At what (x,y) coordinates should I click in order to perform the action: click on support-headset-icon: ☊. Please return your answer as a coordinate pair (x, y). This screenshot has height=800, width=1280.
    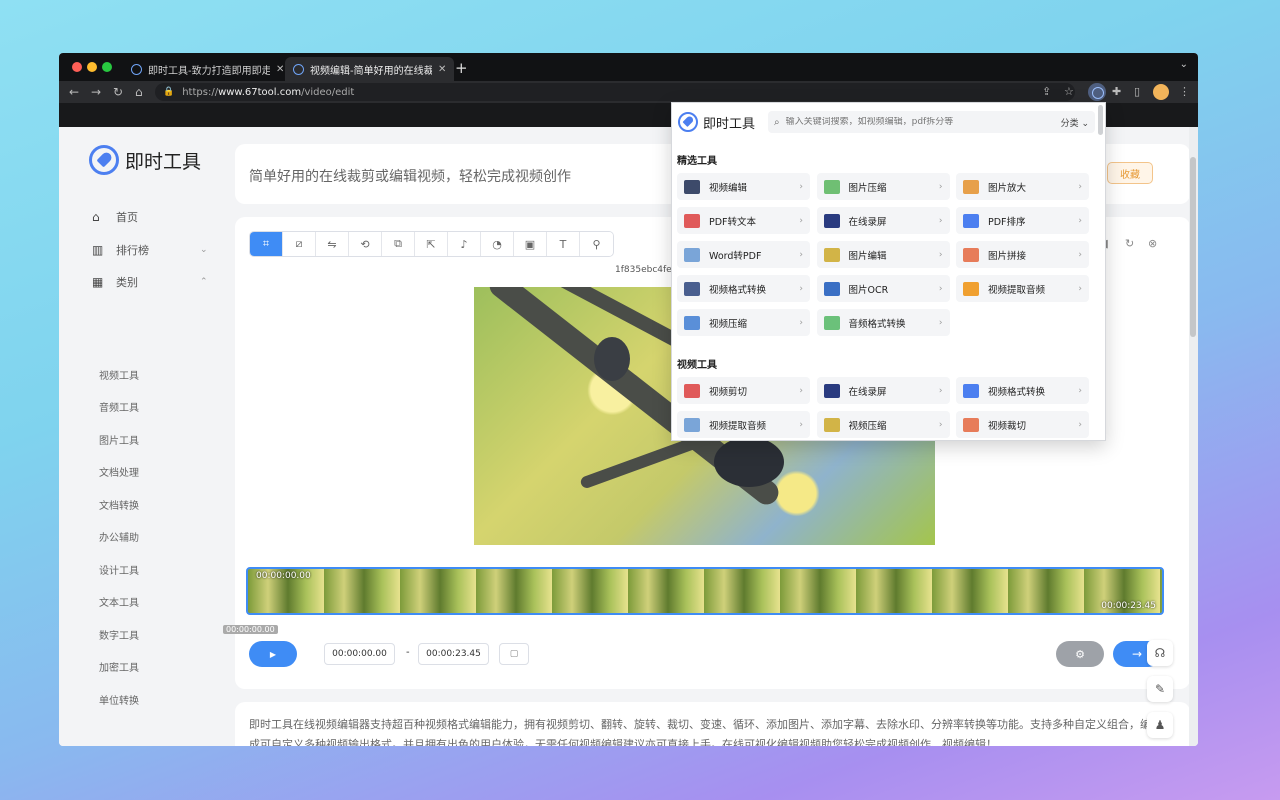
    Looking at the image, I should click on (1160, 653).